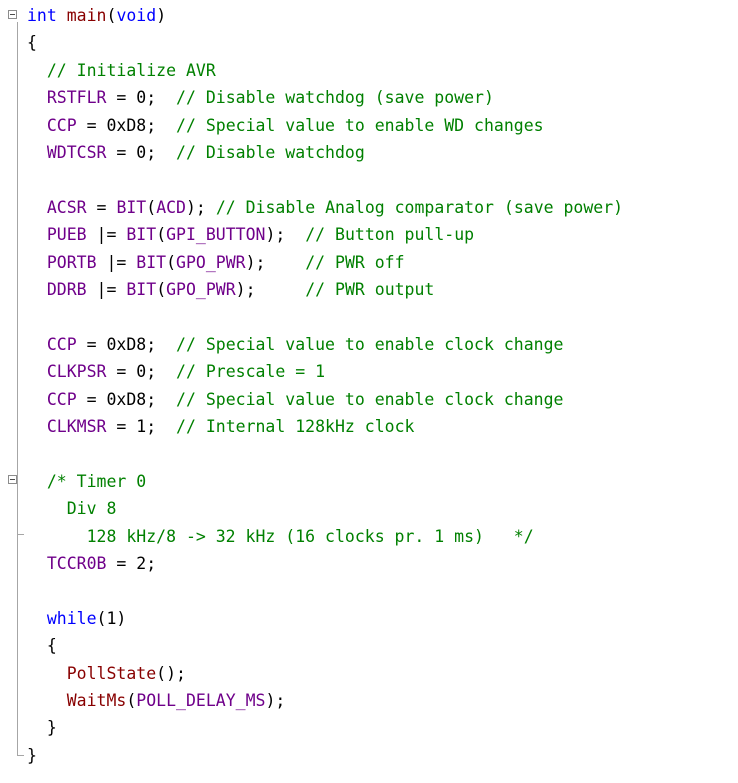 This screenshot has height=783, width=738. Describe the element at coordinates (131, 207) in the screenshot. I see `macro-token: BIT` at that location.